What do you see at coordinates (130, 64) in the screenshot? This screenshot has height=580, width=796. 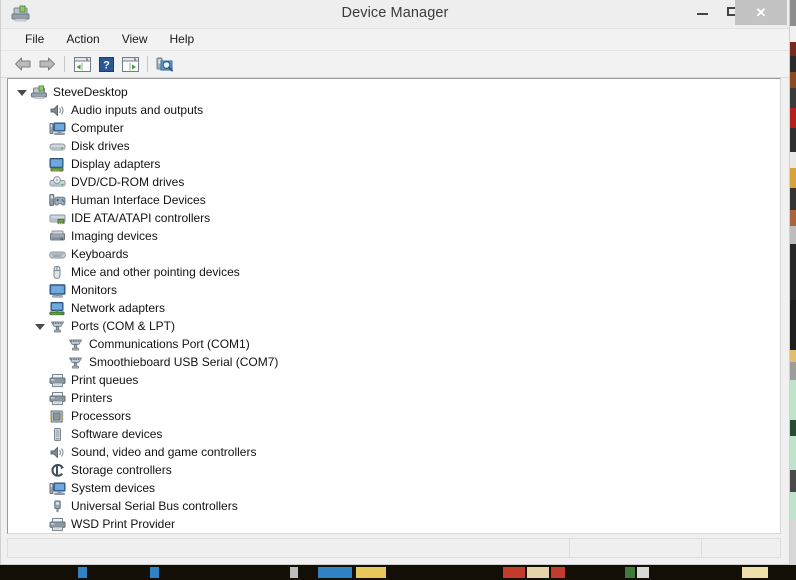 I see `properties-button` at bounding box center [130, 64].